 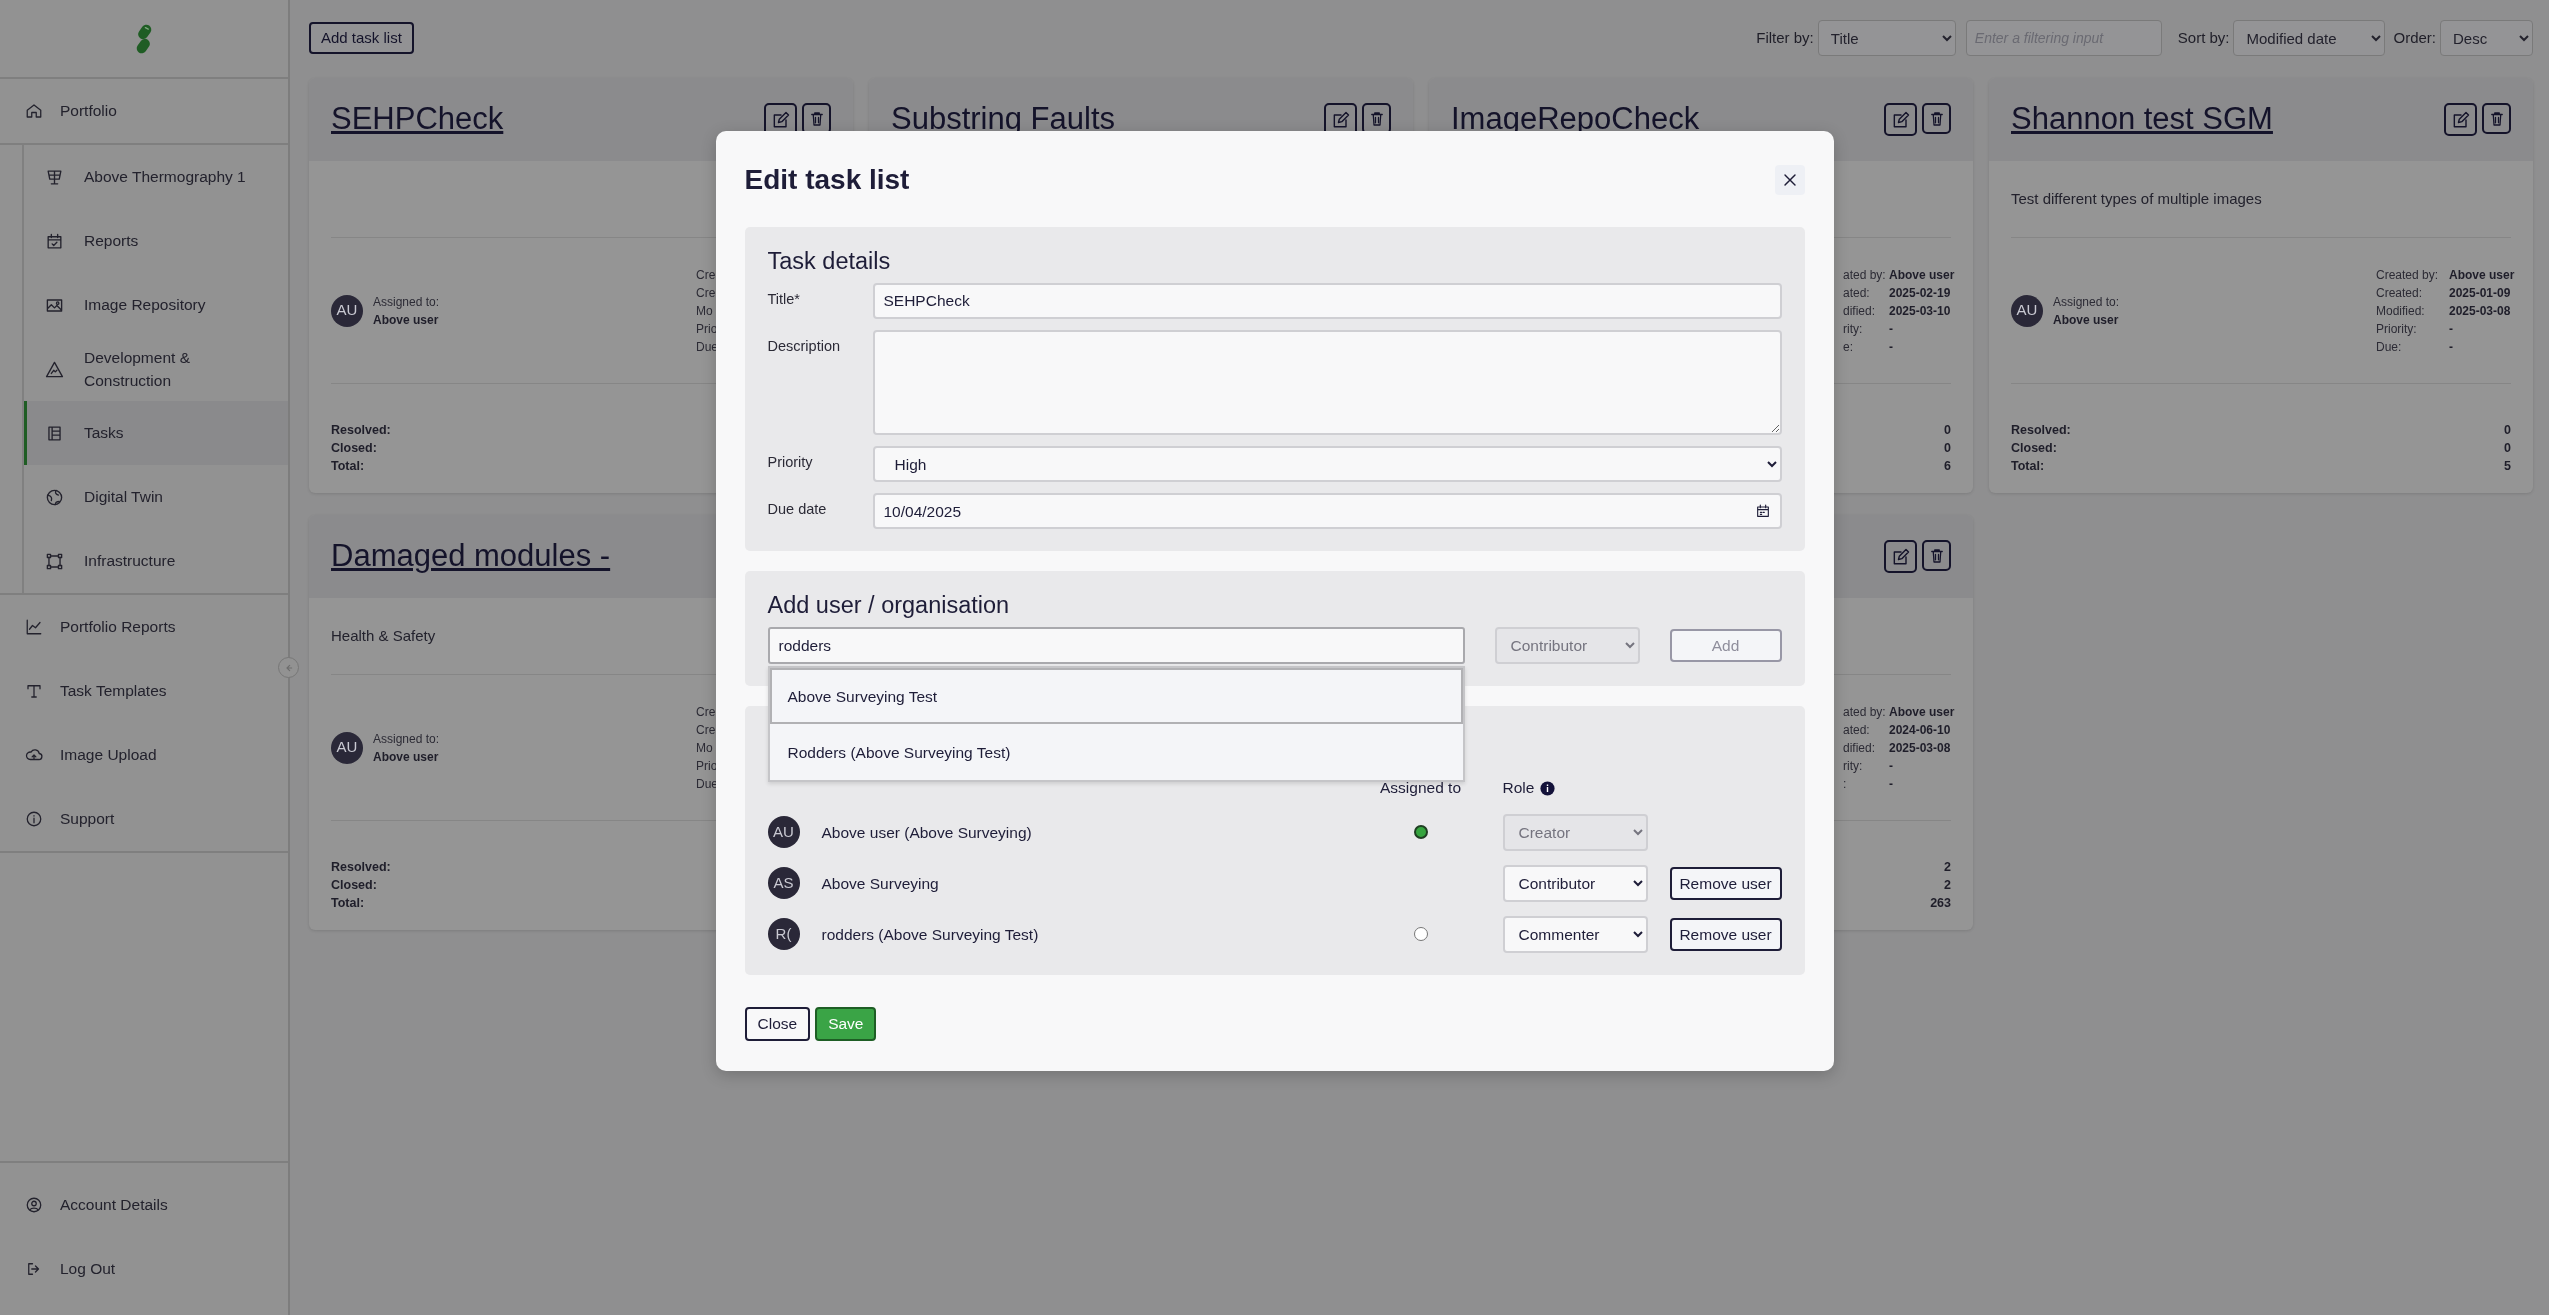 I want to click on meta-label: e:, so click(x=1848, y=346).